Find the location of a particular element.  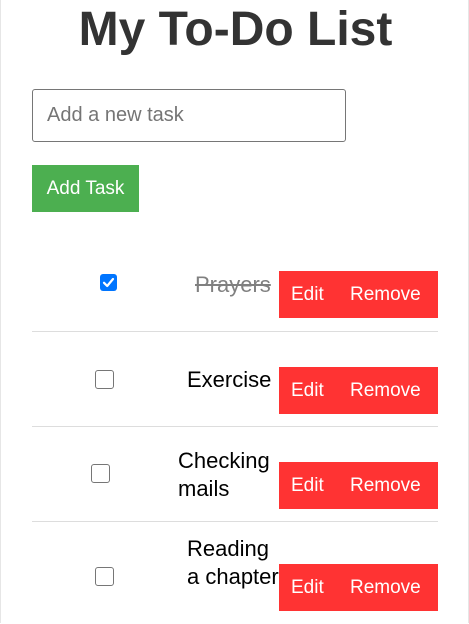

task-label: Checking mails is located at coordinates (224, 474).